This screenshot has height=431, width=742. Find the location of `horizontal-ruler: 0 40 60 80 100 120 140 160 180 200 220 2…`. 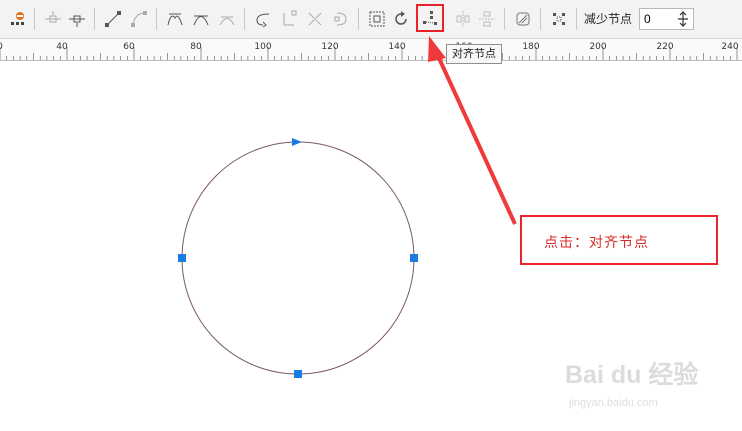

horizontal-ruler: 0 40 60 80 100 120 140 160 180 200 220 2… is located at coordinates (371, 50).